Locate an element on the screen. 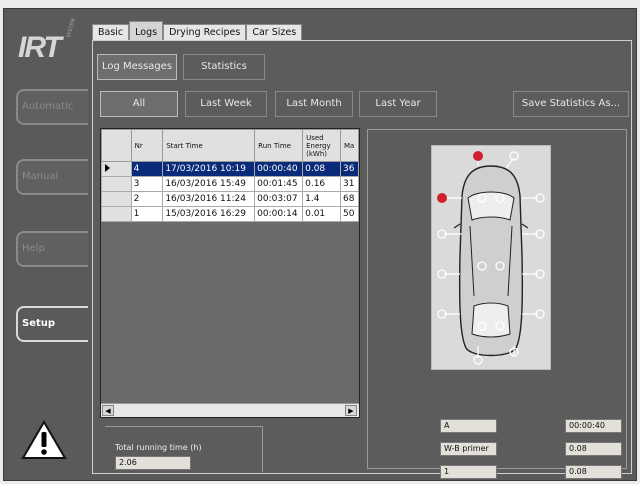 The width and height of the screenshot is (640, 484). cell-run-time: 00:00:40 is located at coordinates (279, 169).